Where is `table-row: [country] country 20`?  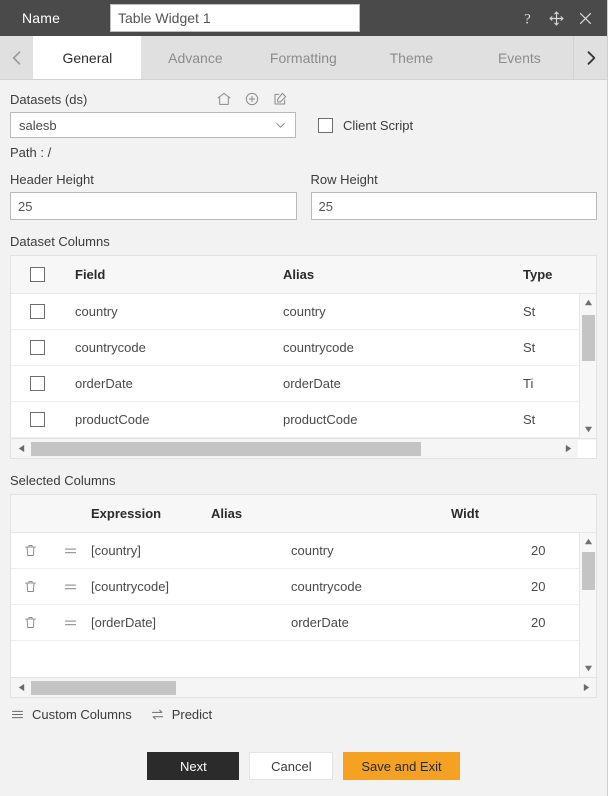 table-row: [country] country 20 is located at coordinates (303, 551).